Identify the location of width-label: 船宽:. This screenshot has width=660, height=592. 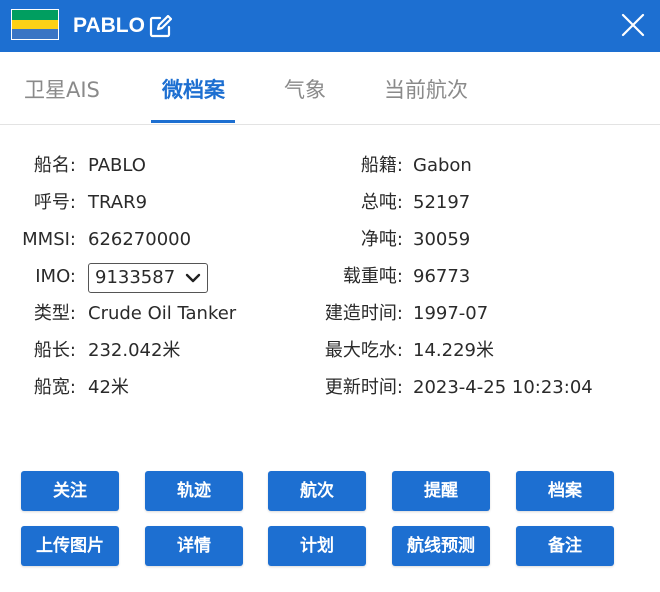
(54, 387).